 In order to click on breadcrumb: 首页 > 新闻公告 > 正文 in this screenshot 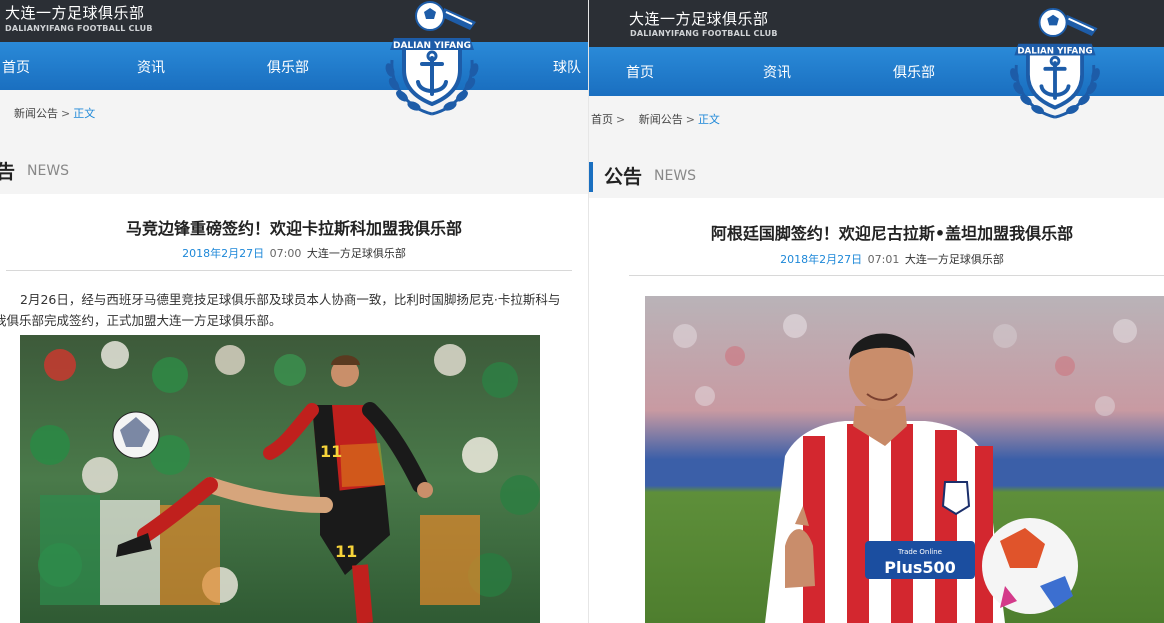, I will do `click(655, 119)`.